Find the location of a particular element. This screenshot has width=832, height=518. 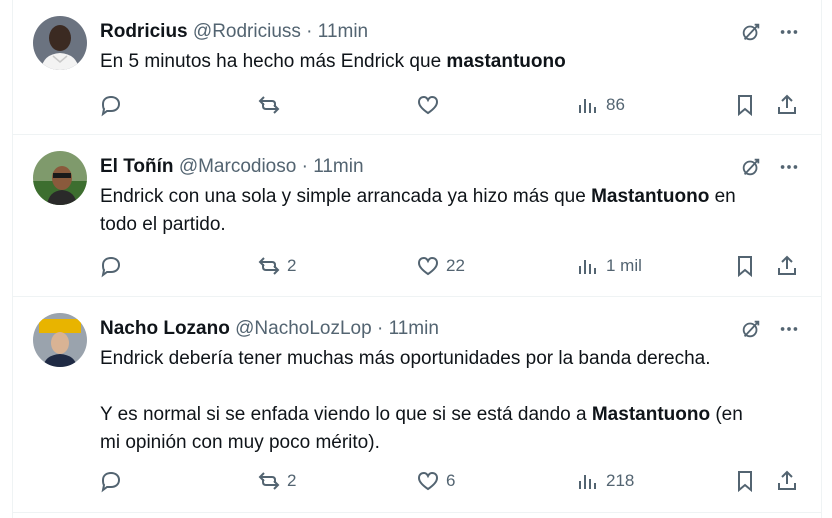

author-name: El Toñín is located at coordinates (137, 166).